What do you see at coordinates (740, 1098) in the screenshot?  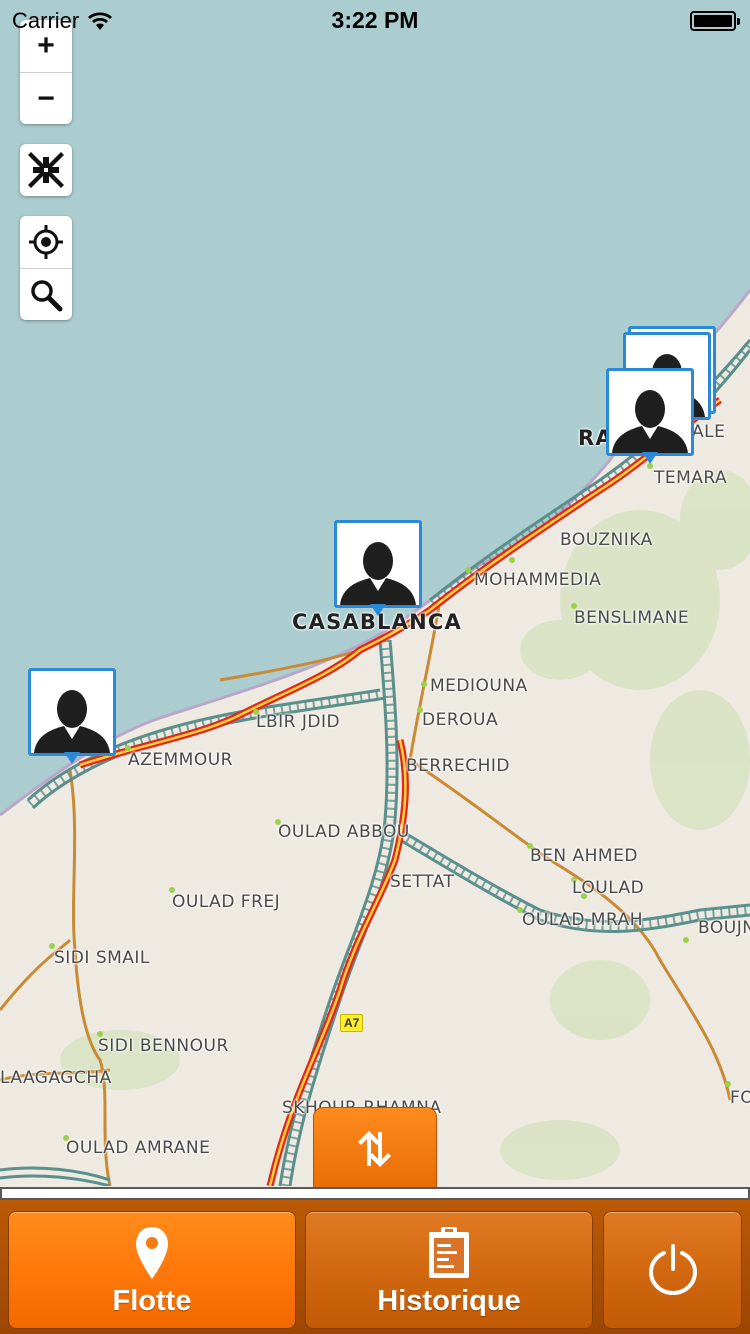 I see `city-label: FO` at bounding box center [740, 1098].